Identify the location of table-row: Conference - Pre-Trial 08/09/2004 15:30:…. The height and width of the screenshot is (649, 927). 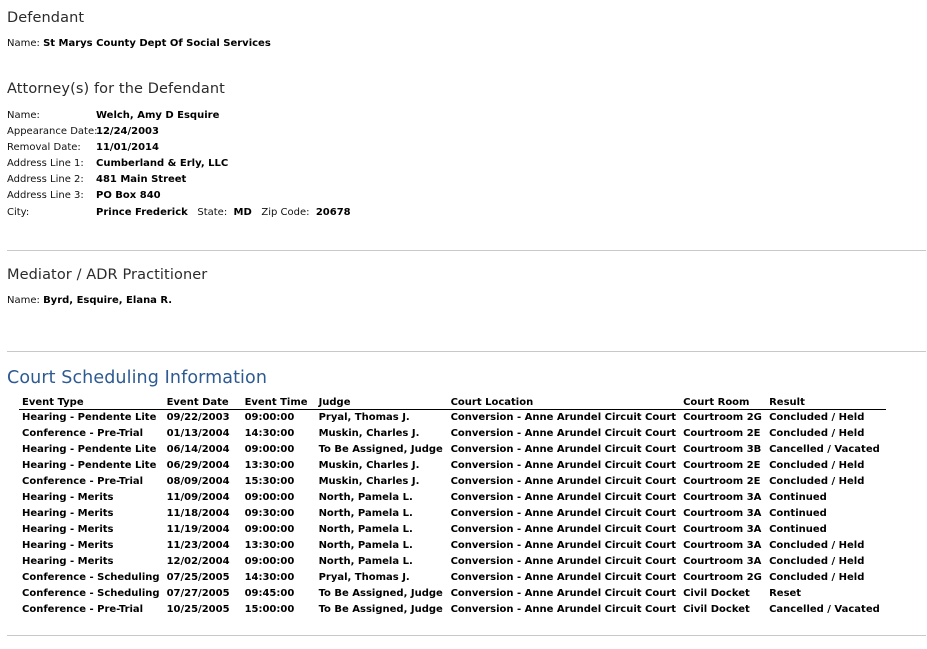
(452, 482).